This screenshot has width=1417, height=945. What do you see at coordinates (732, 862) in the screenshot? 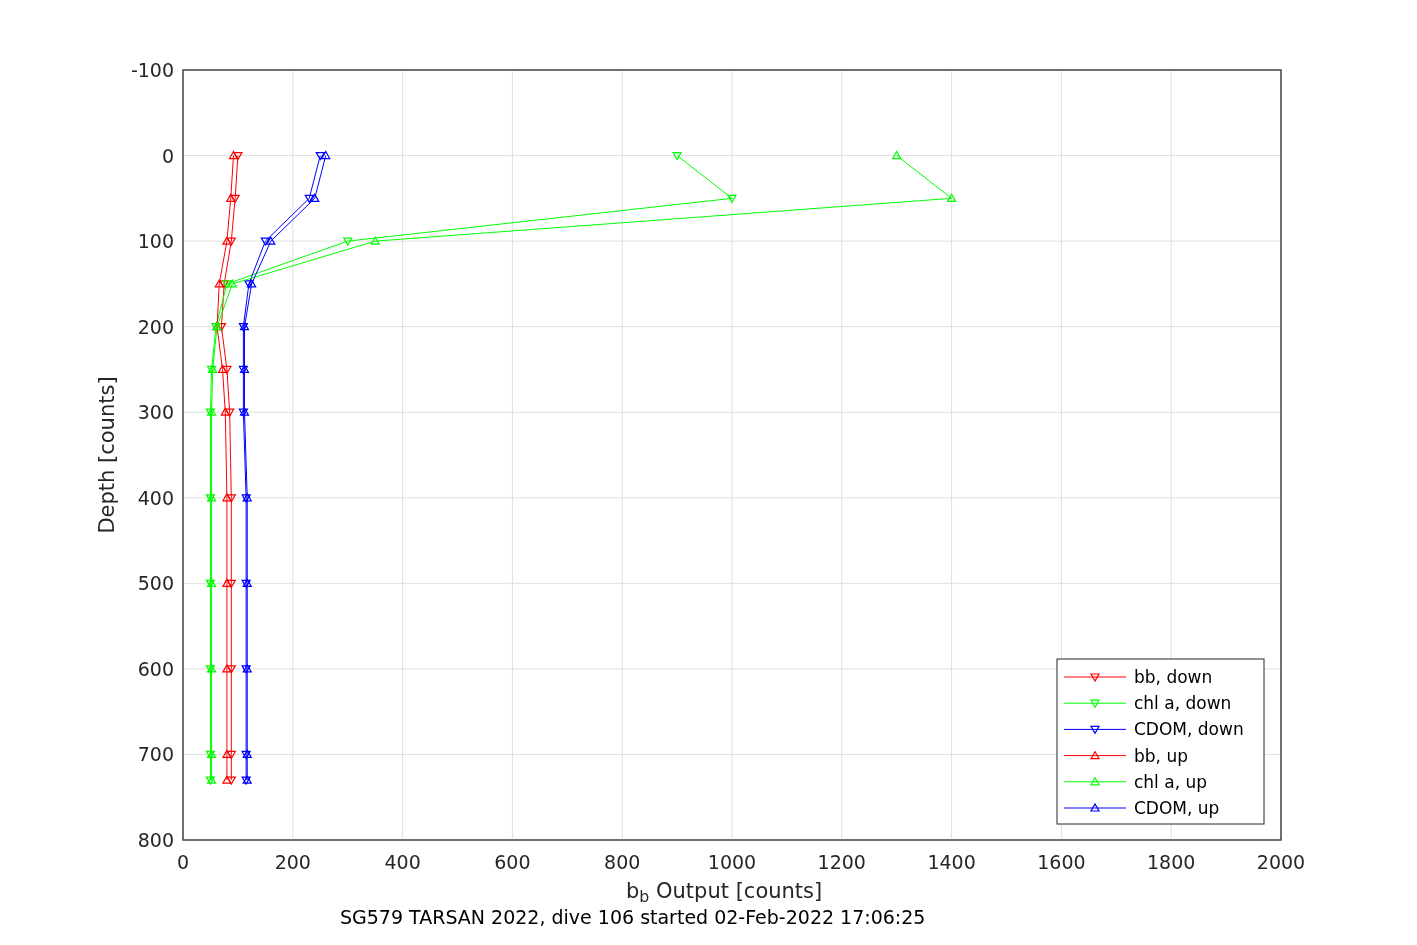
I see `x-tick-label: 1000` at bounding box center [732, 862].